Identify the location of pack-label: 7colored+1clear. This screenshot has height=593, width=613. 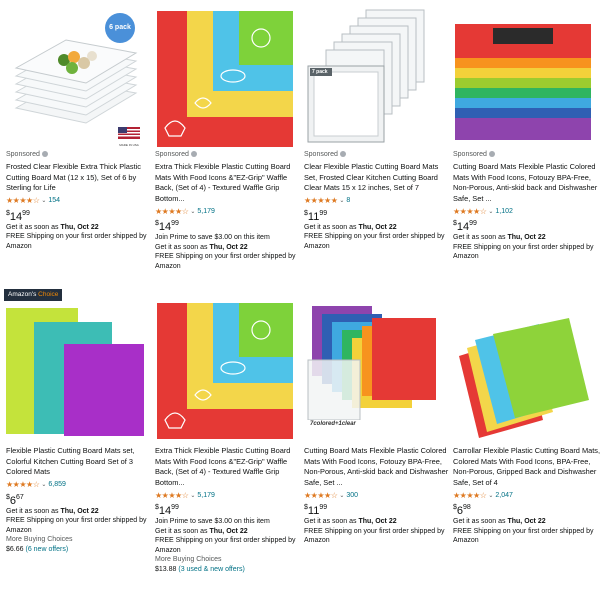
(333, 424).